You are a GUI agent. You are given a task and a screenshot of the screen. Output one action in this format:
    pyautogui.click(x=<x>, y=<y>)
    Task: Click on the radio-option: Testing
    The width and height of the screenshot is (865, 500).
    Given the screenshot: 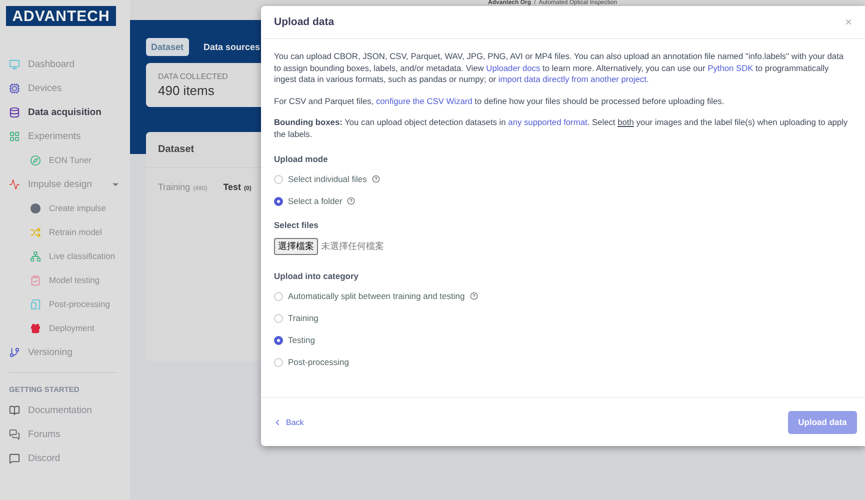 What is the action you would take?
    pyautogui.click(x=294, y=340)
    